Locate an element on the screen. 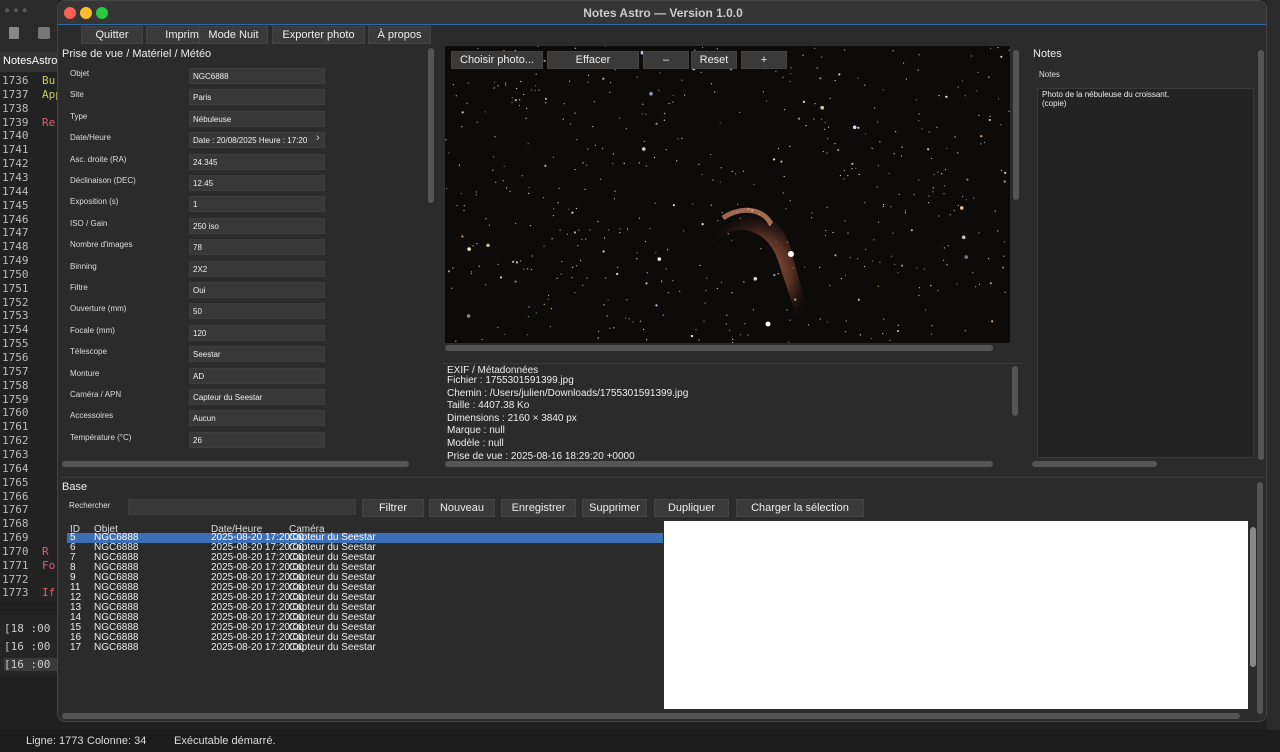 This screenshot has width=1280, height=752. field-value-input: 24.345 is located at coordinates (257, 161).